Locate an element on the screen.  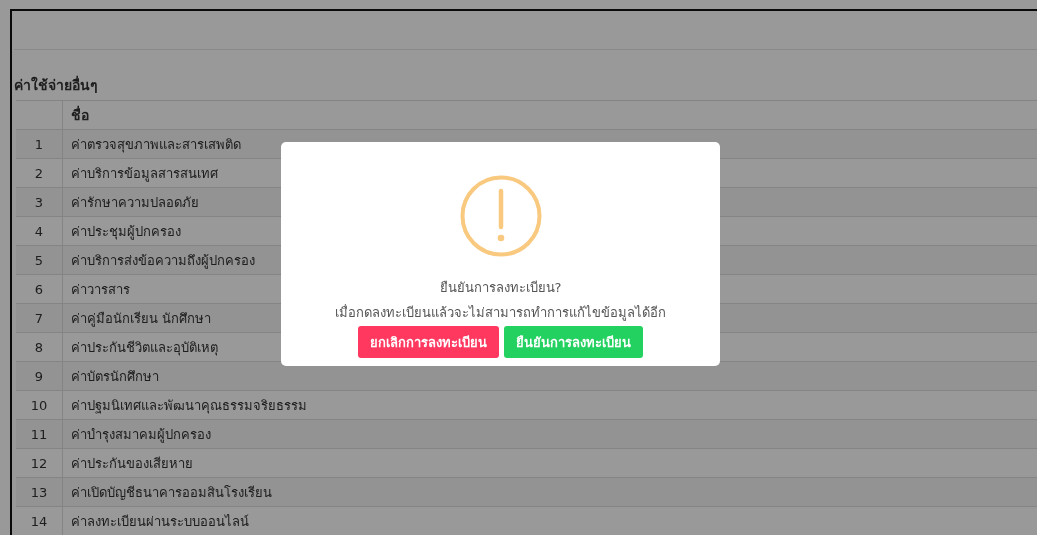
row-number: 5 is located at coordinates (39, 260).